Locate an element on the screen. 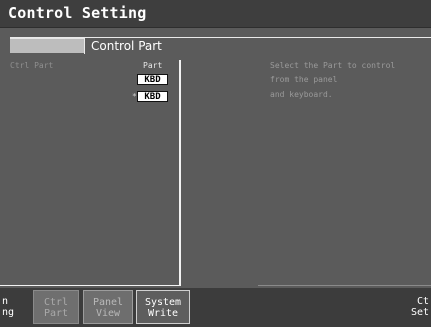 The image size is (431, 327). window-title: Control Setting is located at coordinates (77, 13).